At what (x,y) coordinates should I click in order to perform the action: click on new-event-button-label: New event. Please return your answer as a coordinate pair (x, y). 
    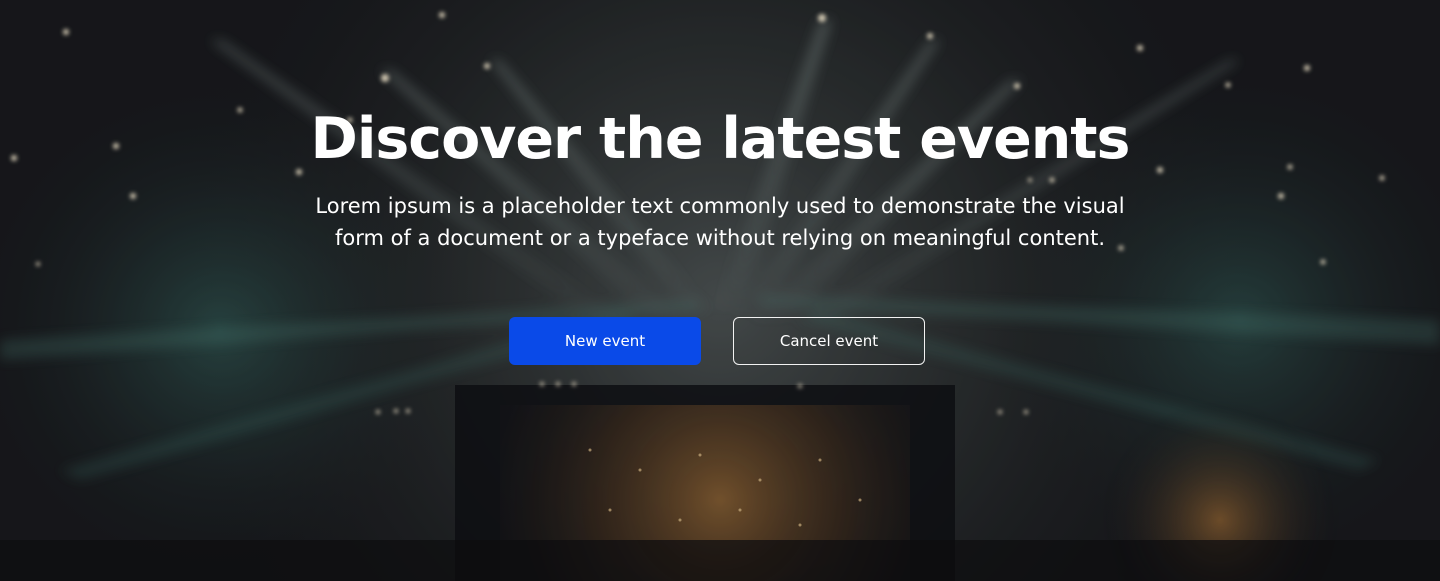
    Looking at the image, I should click on (605, 341).